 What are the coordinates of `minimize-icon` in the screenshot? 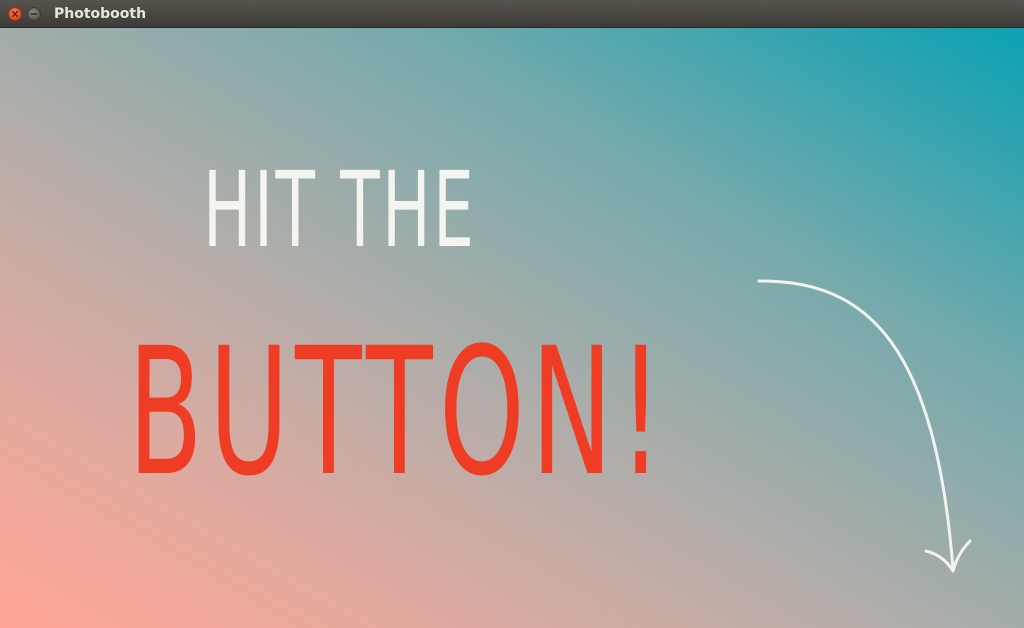 It's located at (34, 14).